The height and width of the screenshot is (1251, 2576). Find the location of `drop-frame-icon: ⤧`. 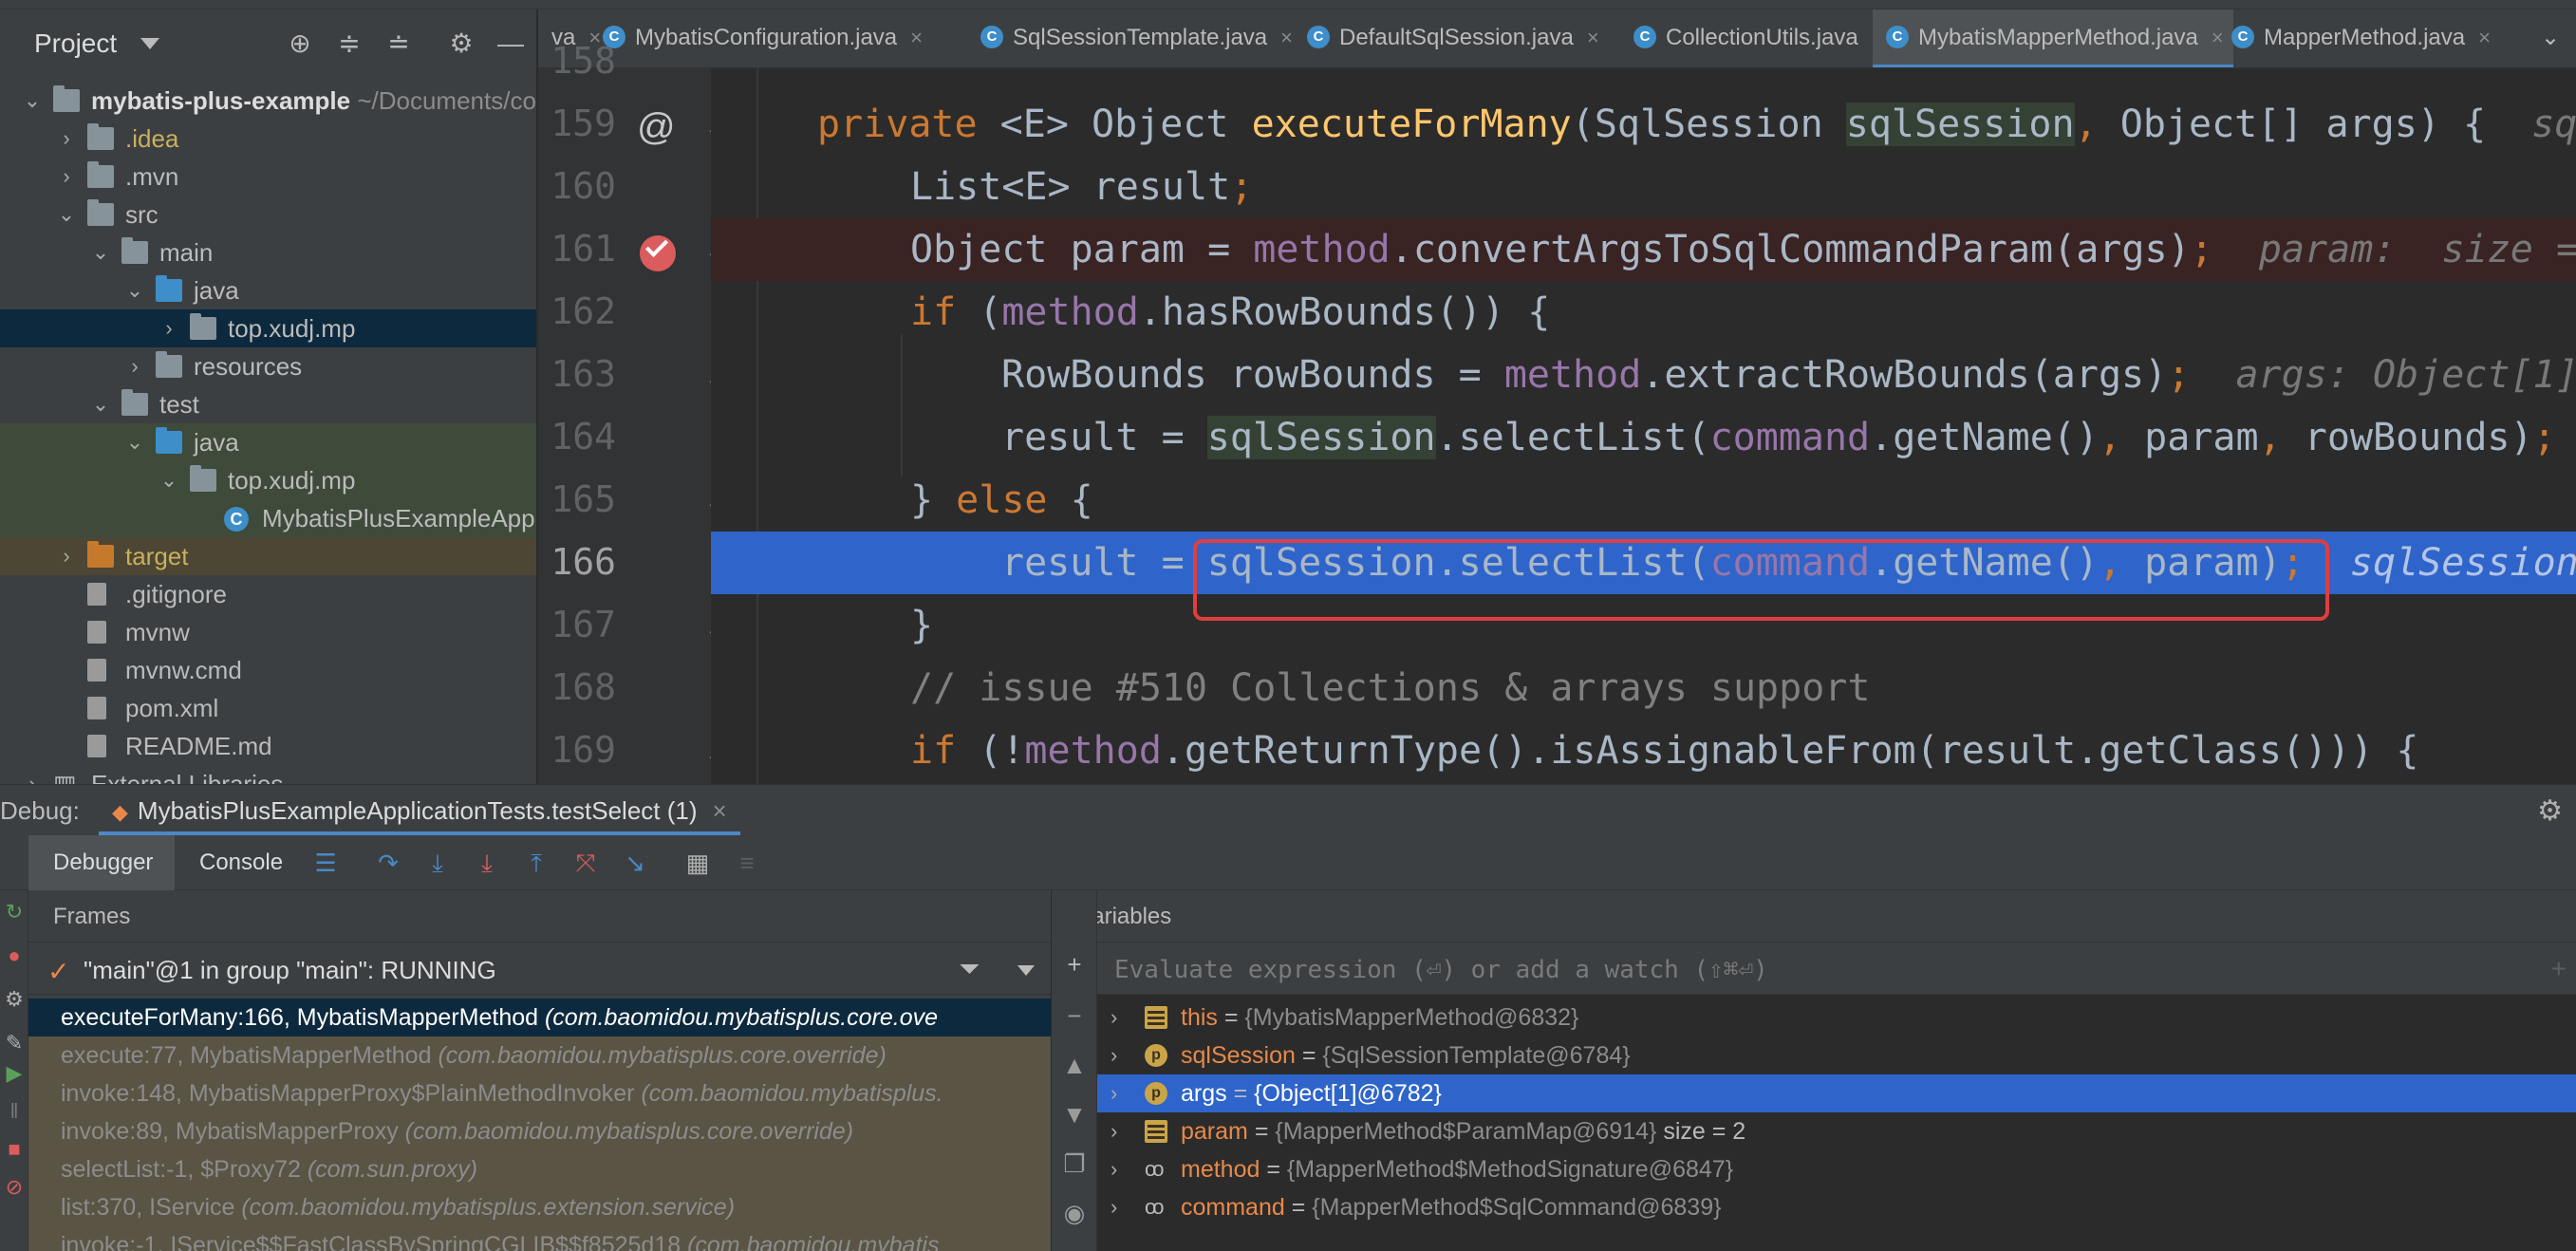

drop-frame-icon: ⤧ is located at coordinates (585, 863).